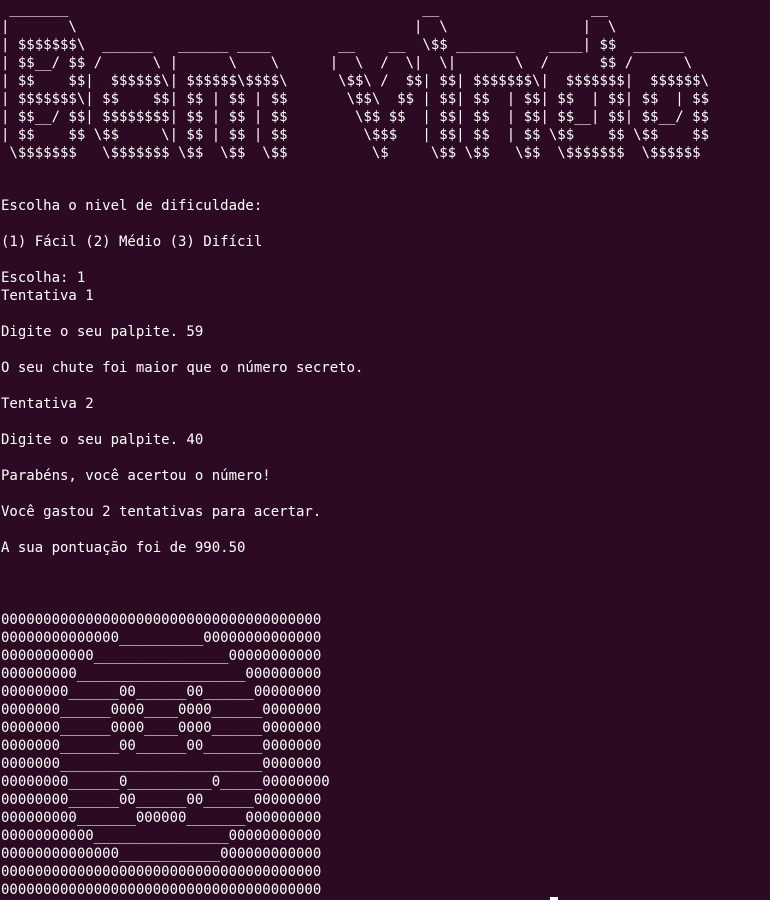  Describe the element at coordinates (102, 332) in the screenshot. I see `guess-prompt: Digite o seu palpite. 59` at that location.